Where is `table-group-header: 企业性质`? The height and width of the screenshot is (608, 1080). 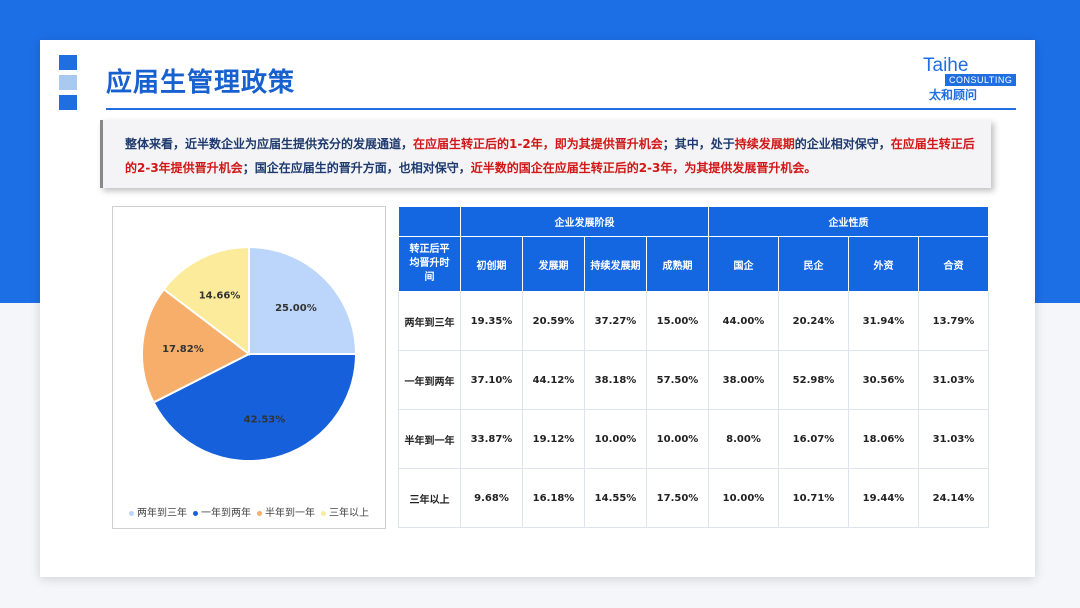 table-group-header: 企业性质 is located at coordinates (848, 221).